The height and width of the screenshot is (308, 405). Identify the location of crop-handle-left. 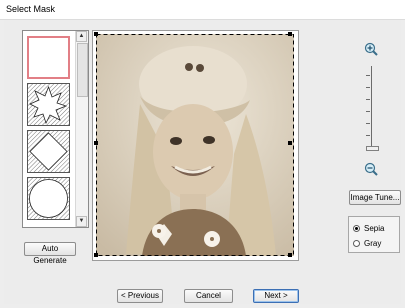
(96, 143).